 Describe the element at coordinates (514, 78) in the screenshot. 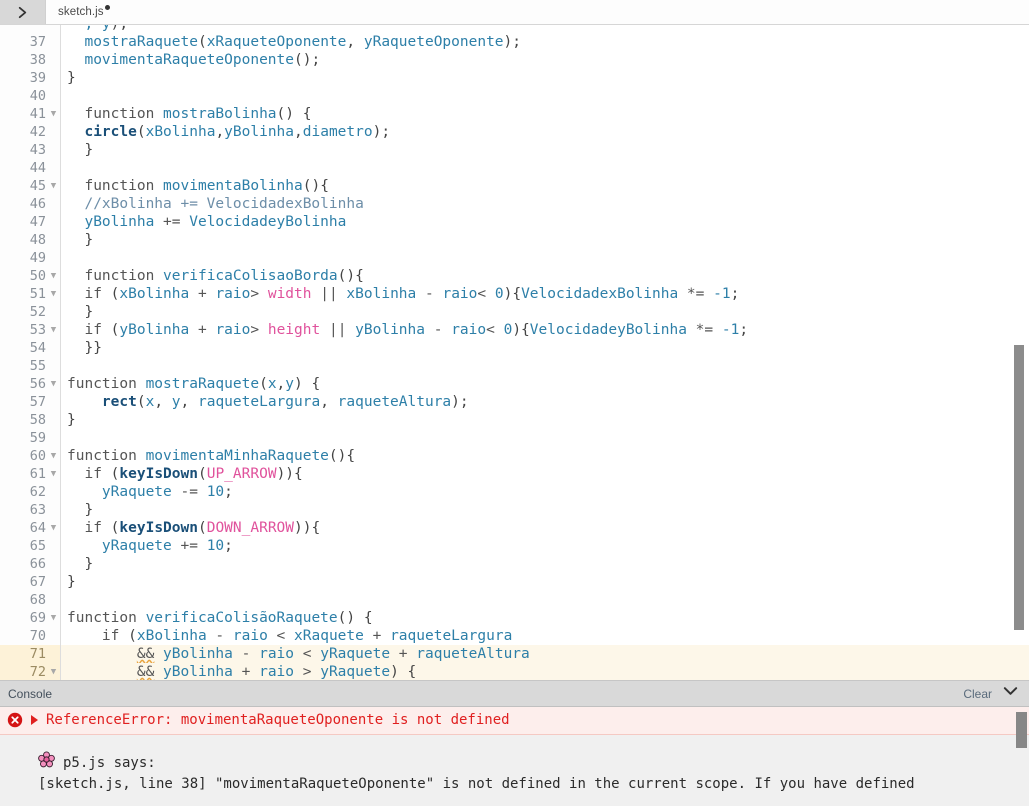

I see `code-line: 39}` at that location.